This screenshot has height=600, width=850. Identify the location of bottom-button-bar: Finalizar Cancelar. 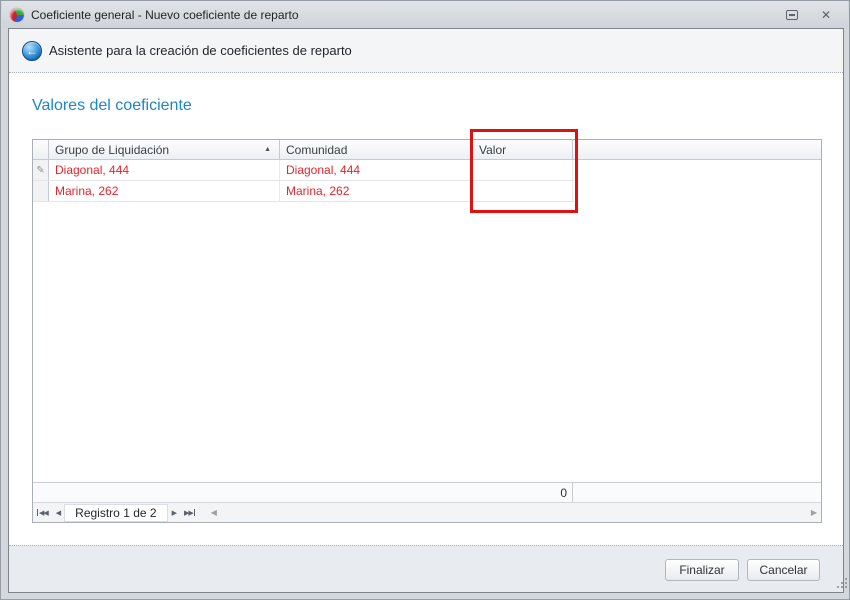
(426, 568).